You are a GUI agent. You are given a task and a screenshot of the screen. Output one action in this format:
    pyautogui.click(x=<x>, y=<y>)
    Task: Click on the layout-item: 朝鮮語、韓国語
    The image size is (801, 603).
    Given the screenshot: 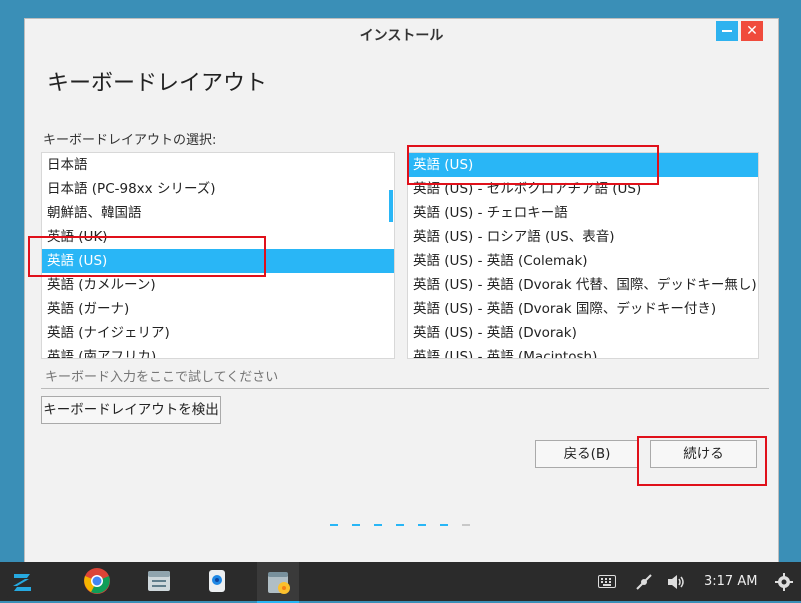 What is the action you would take?
    pyautogui.click(x=218, y=213)
    